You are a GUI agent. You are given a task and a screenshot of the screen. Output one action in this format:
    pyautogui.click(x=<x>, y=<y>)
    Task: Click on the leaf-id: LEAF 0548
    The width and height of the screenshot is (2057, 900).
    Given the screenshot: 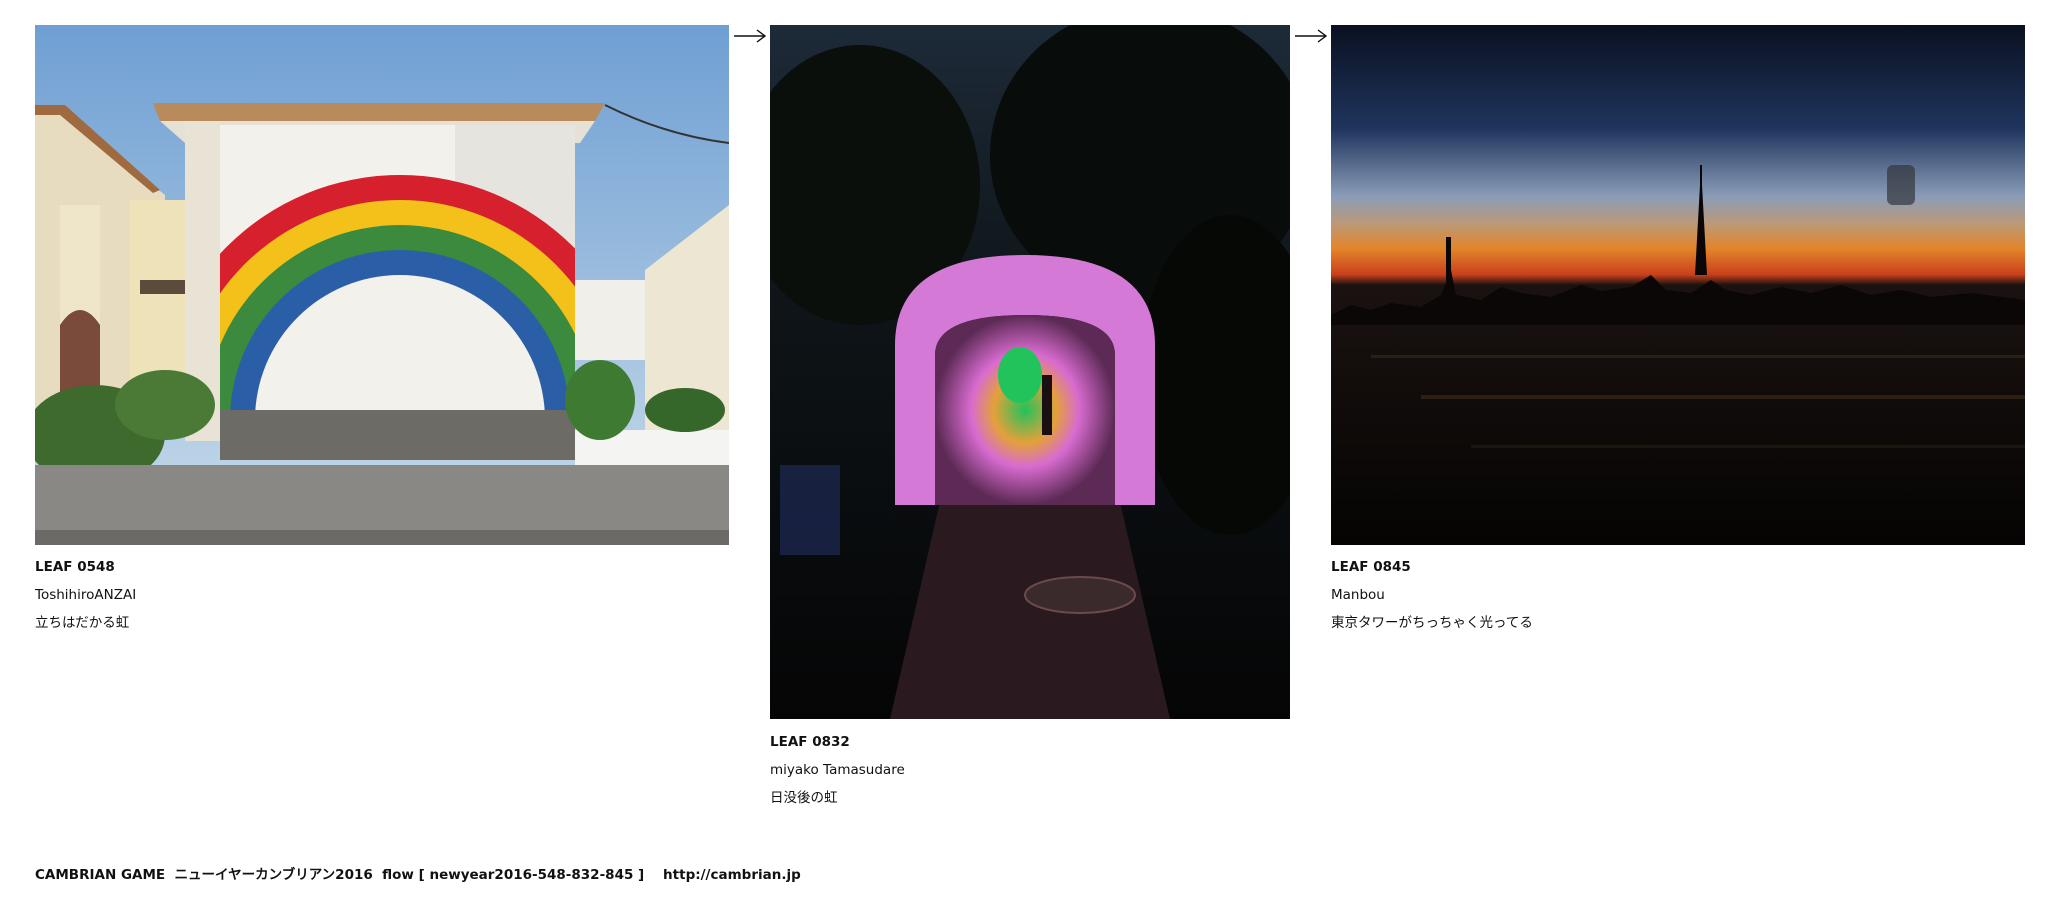 What is the action you would take?
    pyautogui.click(x=85, y=567)
    